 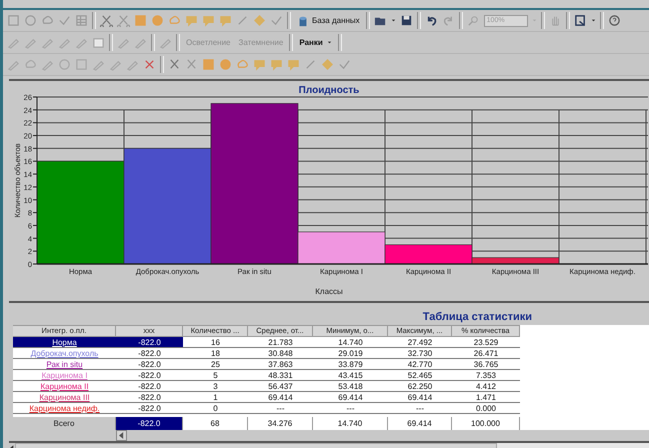 I want to click on page-icon, so click(x=580, y=20).